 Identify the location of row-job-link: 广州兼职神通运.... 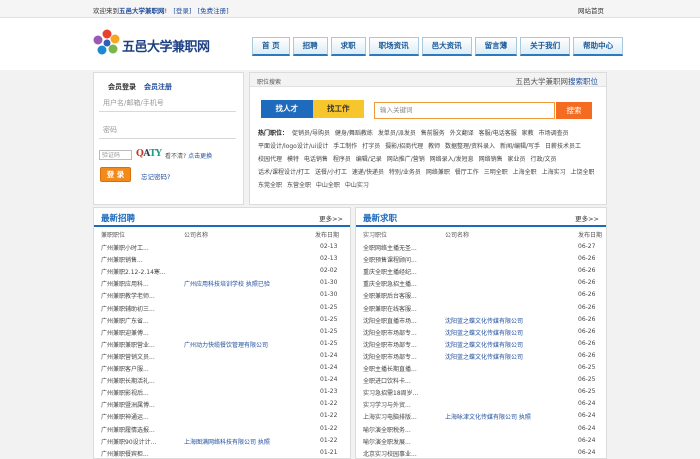
(141, 416).